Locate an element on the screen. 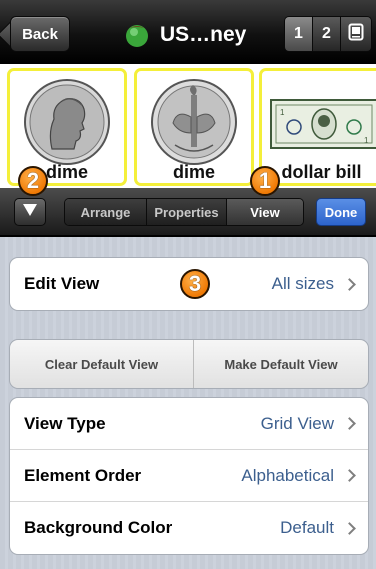 The image size is (376, 569). back-button-label: Back is located at coordinates (40, 34).